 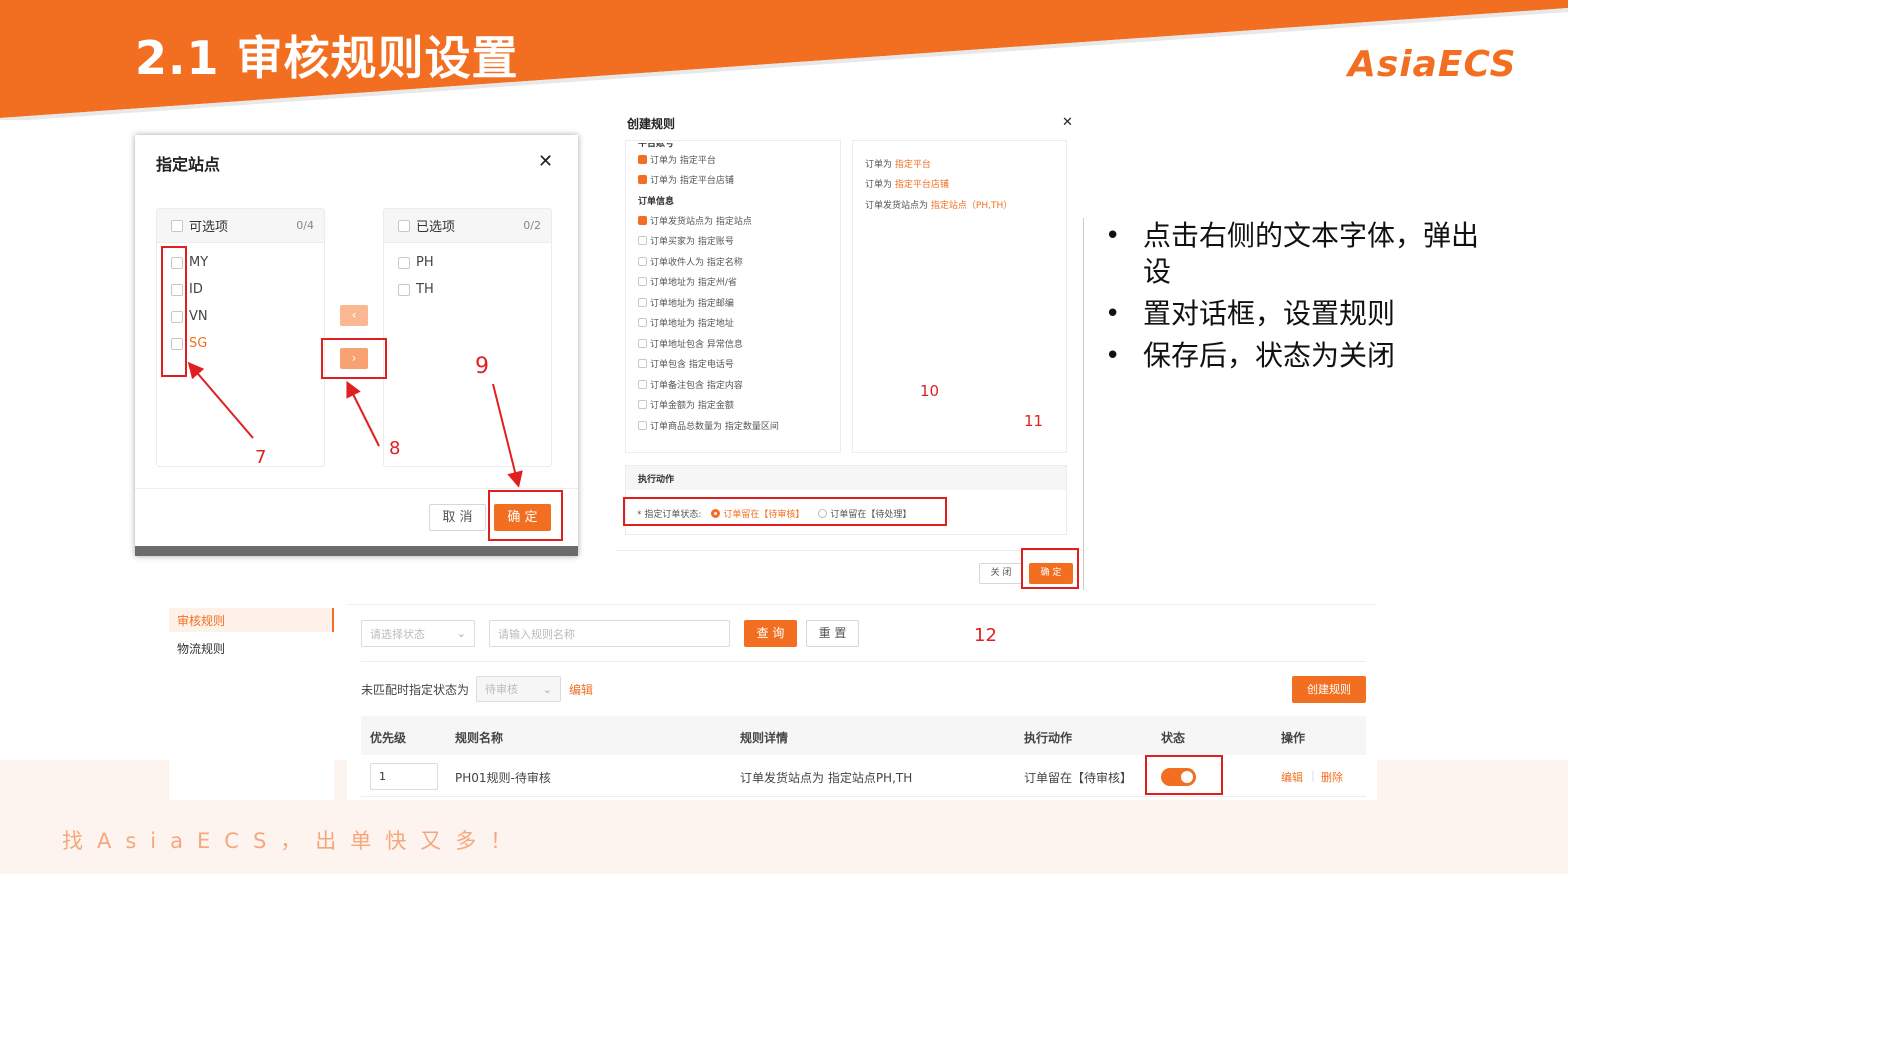 I want to click on condition-item: 订单备注包含 指定内容, so click(x=739, y=384).